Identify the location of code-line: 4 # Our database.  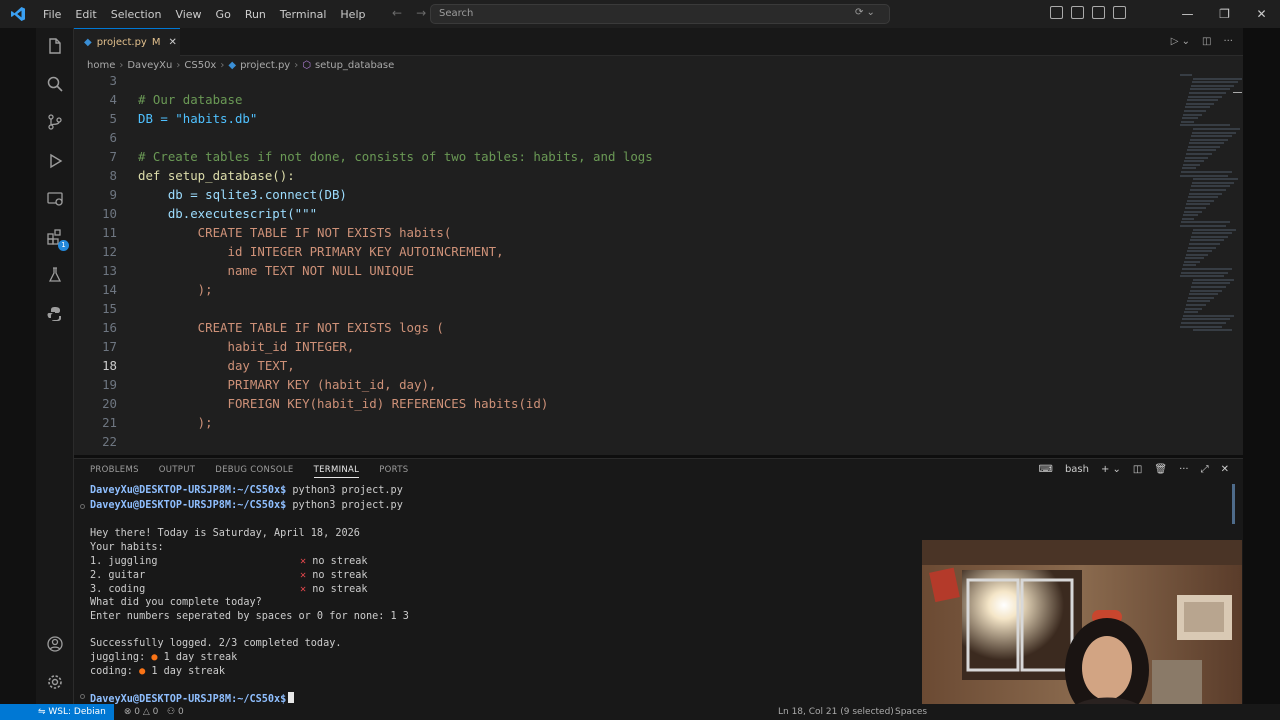
(624, 99).